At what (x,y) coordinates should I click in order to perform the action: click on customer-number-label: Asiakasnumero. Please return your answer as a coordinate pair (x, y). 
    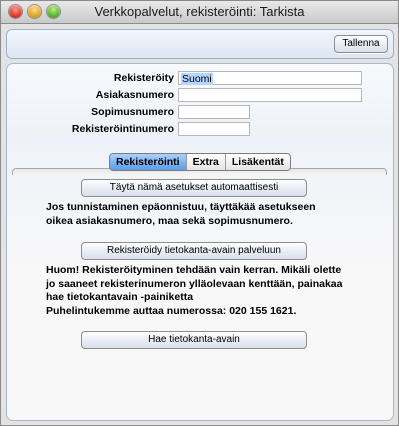
    Looking at the image, I should click on (134, 95).